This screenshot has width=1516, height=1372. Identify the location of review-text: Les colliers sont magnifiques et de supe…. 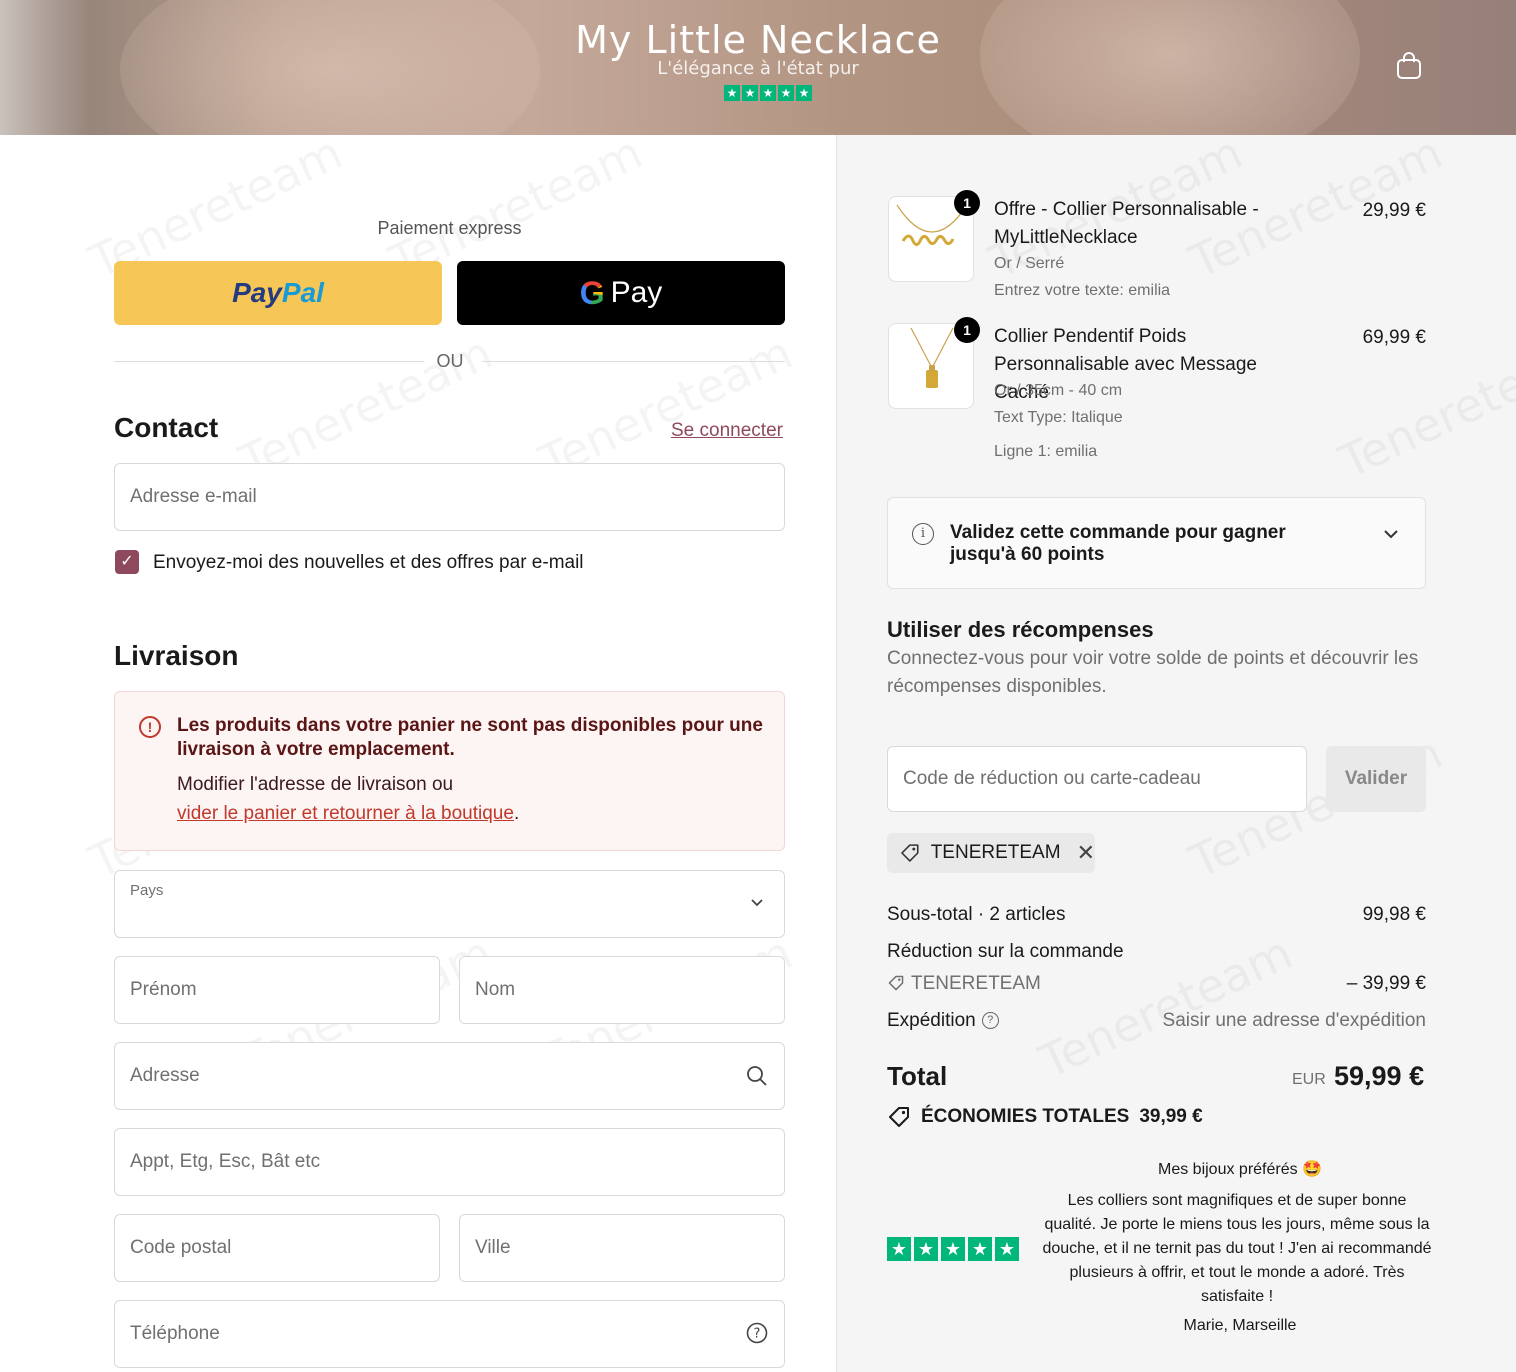
(1237, 1248).